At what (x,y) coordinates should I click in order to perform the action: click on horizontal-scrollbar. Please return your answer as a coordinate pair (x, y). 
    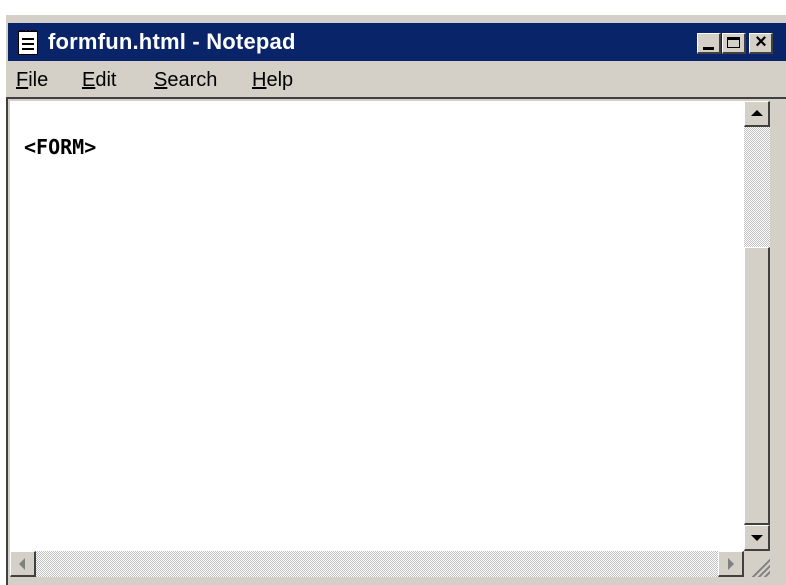
    Looking at the image, I should click on (377, 564).